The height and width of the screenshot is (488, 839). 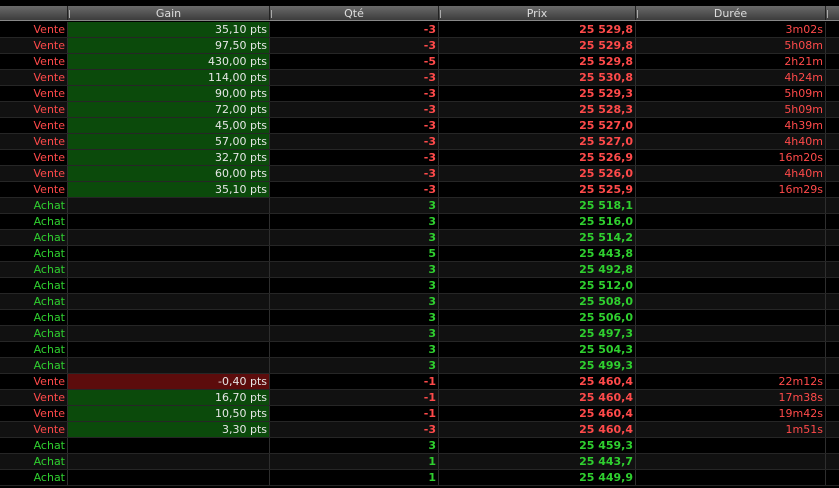 What do you see at coordinates (169, 45) in the screenshot?
I see `gain-cell: 97,50 pts` at bounding box center [169, 45].